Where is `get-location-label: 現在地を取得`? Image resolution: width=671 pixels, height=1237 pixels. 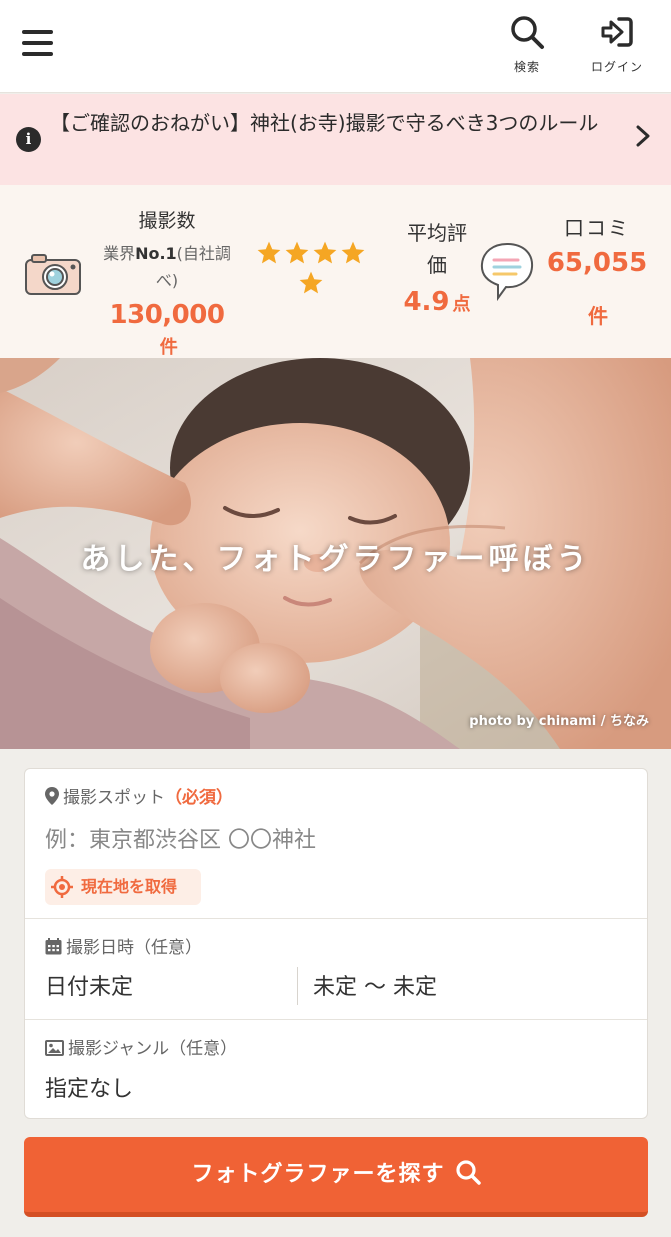
get-location-label: 現在地を取得 is located at coordinates (129, 886).